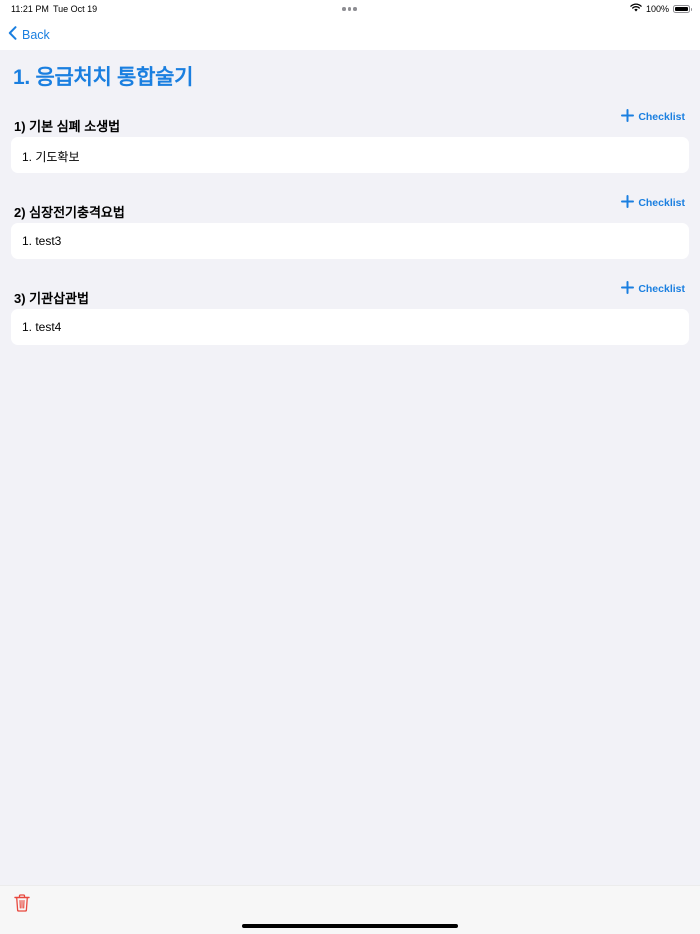  What do you see at coordinates (103, 77) in the screenshot?
I see `page-title: 1. 응급처치 통합술기` at bounding box center [103, 77].